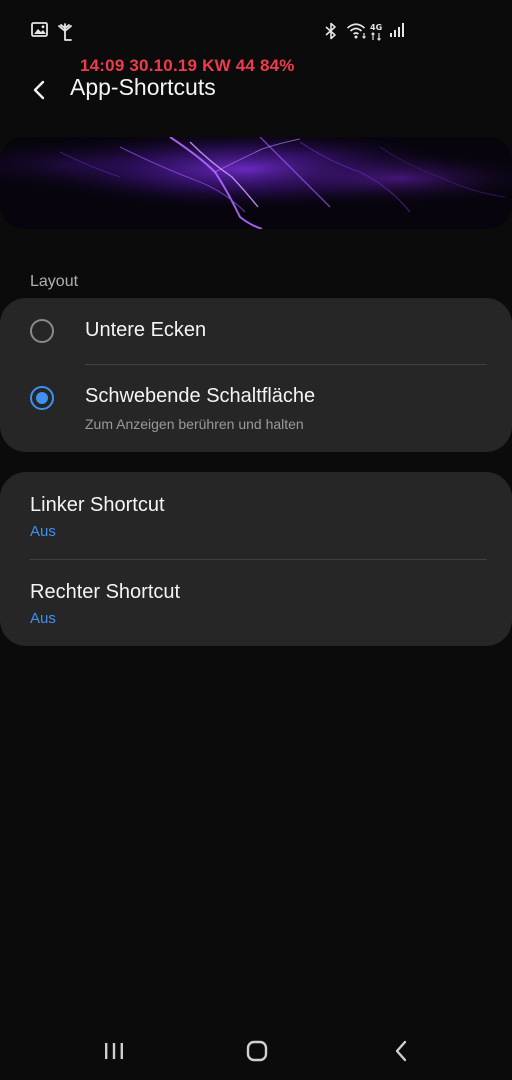  Describe the element at coordinates (54, 281) in the screenshot. I see `section-label-layout: Layout` at that location.